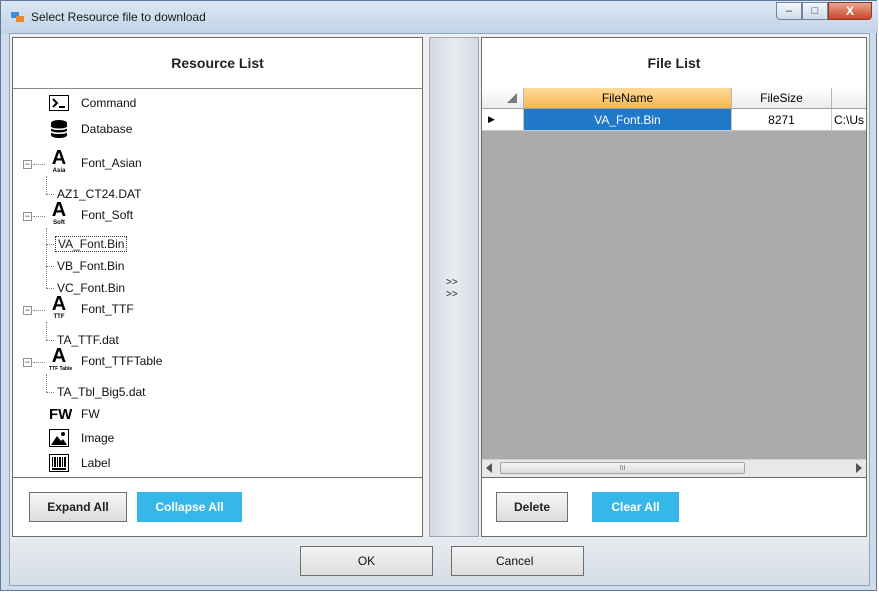 The width and height of the screenshot is (879, 593). What do you see at coordinates (61, 414) in the screenshot?
I see `fw-icon: FW` at bounding box center [61, 414].